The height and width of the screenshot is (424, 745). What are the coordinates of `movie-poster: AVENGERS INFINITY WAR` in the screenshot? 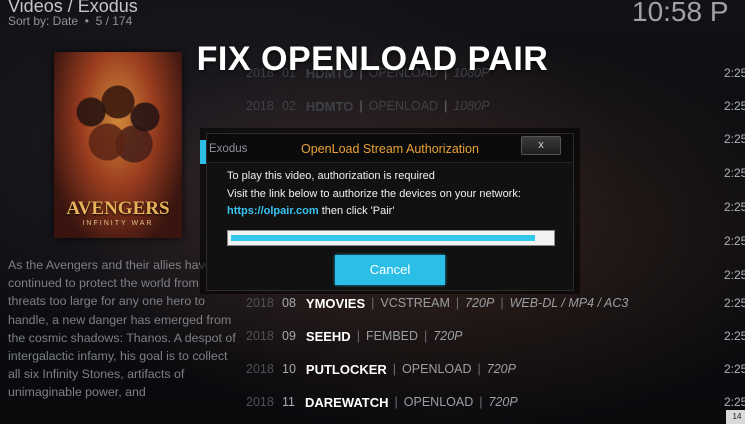 It's located at (118, 145).